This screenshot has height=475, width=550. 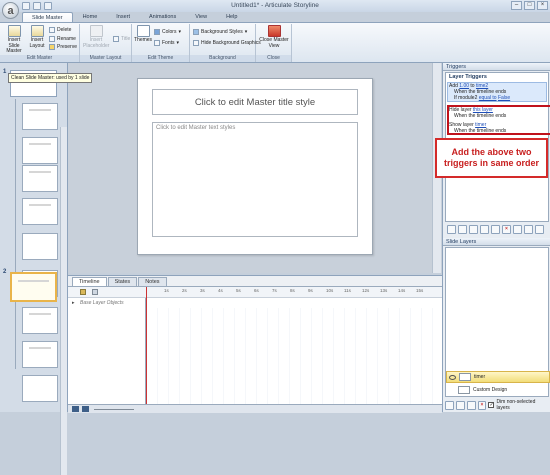 What do you see at coordinates (516, 5) in the screenshot?
I see `minimize-button: –` at bounding box center [516, 5].